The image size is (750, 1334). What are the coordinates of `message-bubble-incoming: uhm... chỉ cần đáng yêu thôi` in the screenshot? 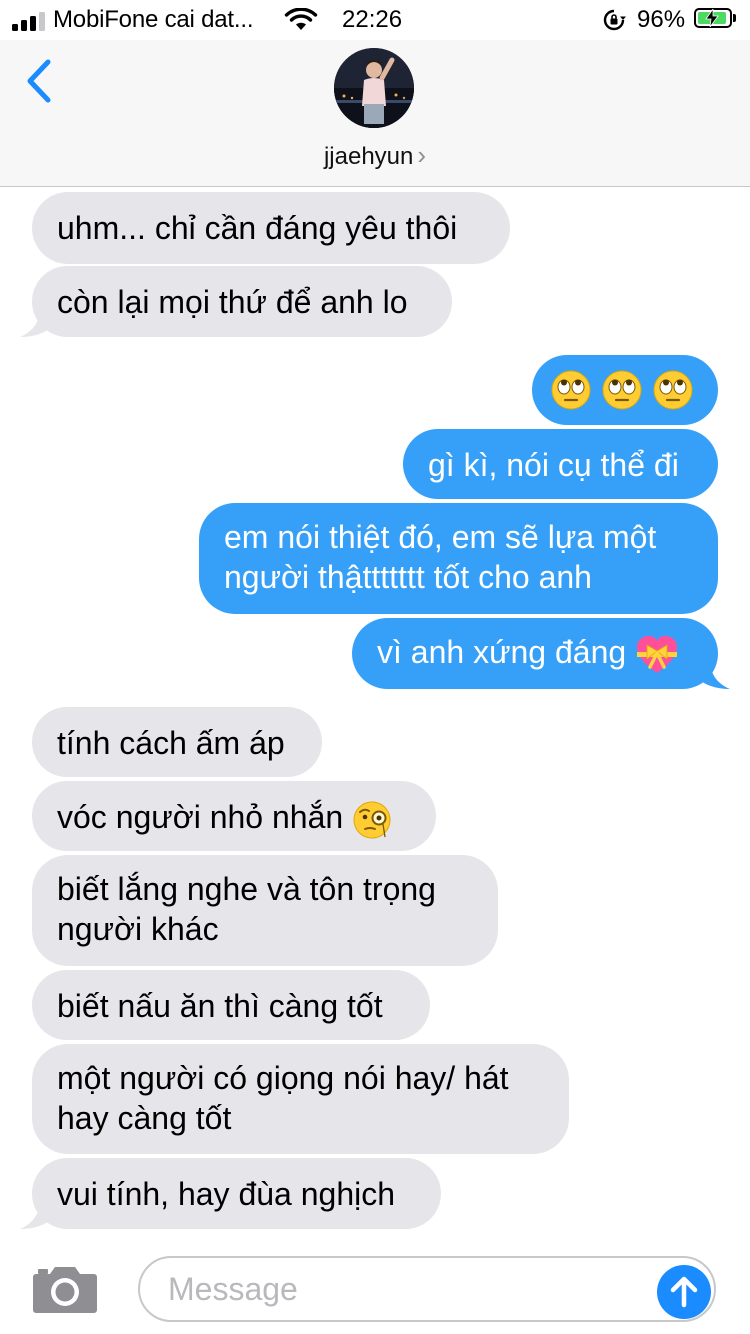 It's located at (271, 228).